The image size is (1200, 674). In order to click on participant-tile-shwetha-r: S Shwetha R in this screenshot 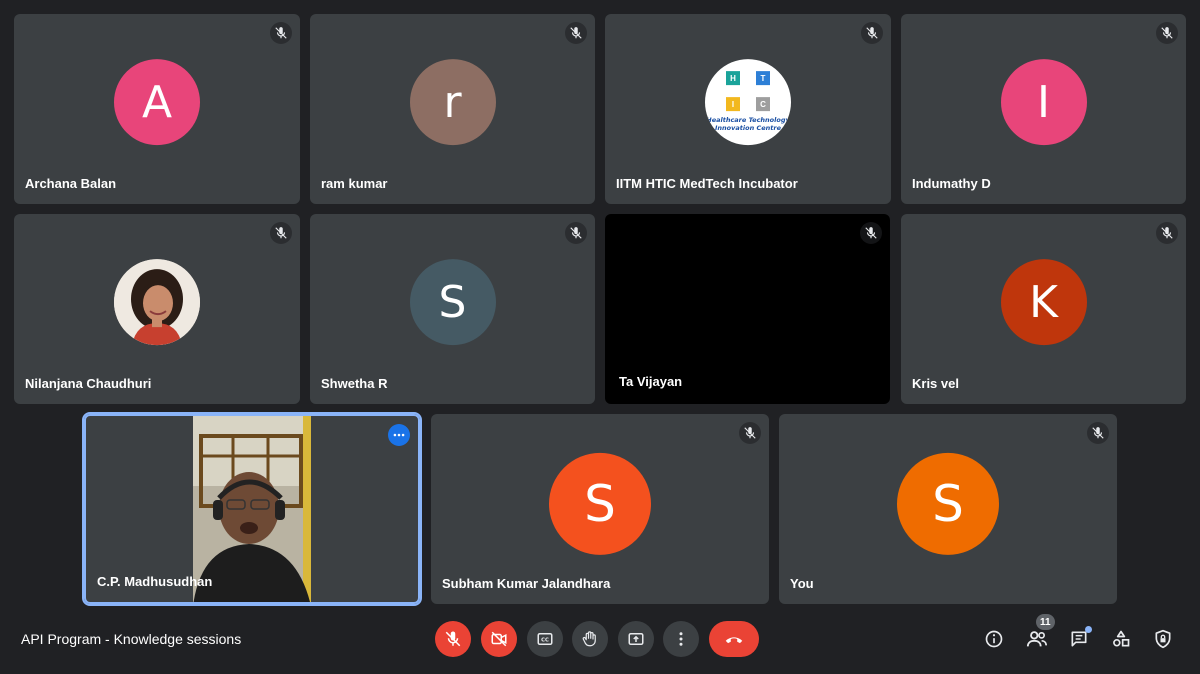, I will do `click(452, 309)`.